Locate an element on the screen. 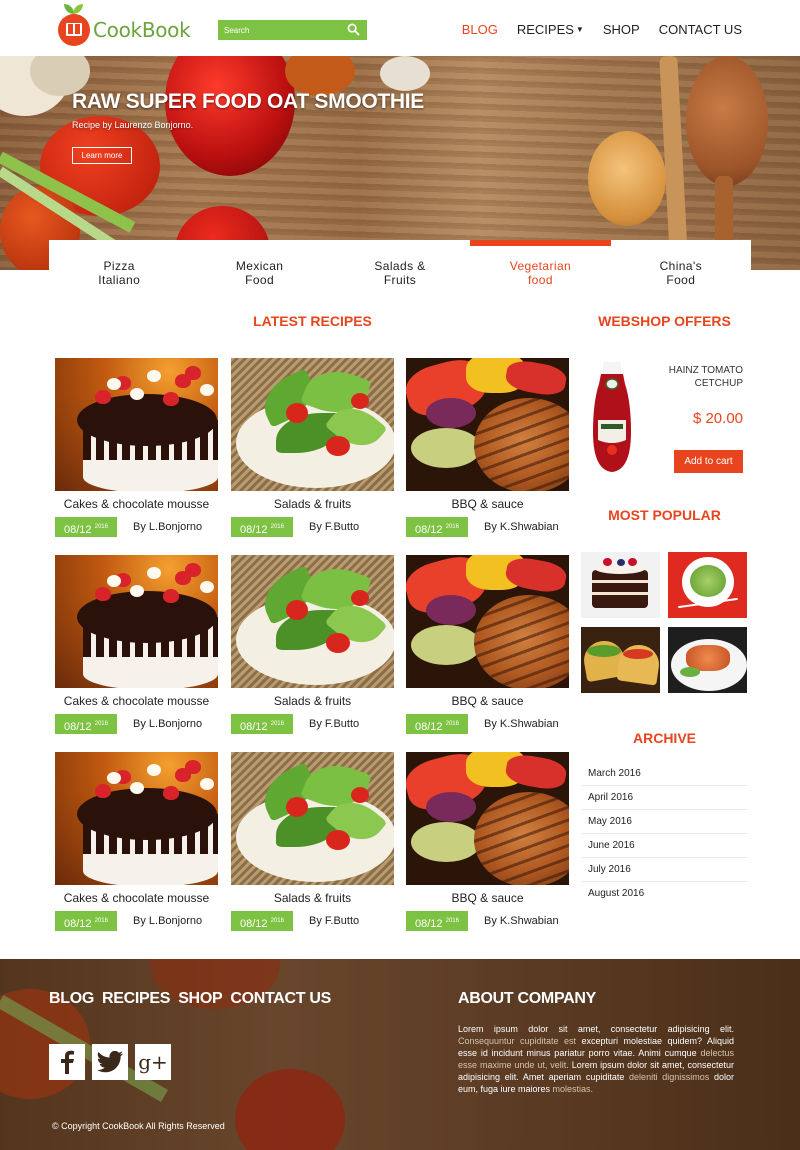 Image resolution: width=800 pixels, height=1150 pixels. nav-recipes: RECIPES ▼ is located at coordinates (550, 29).